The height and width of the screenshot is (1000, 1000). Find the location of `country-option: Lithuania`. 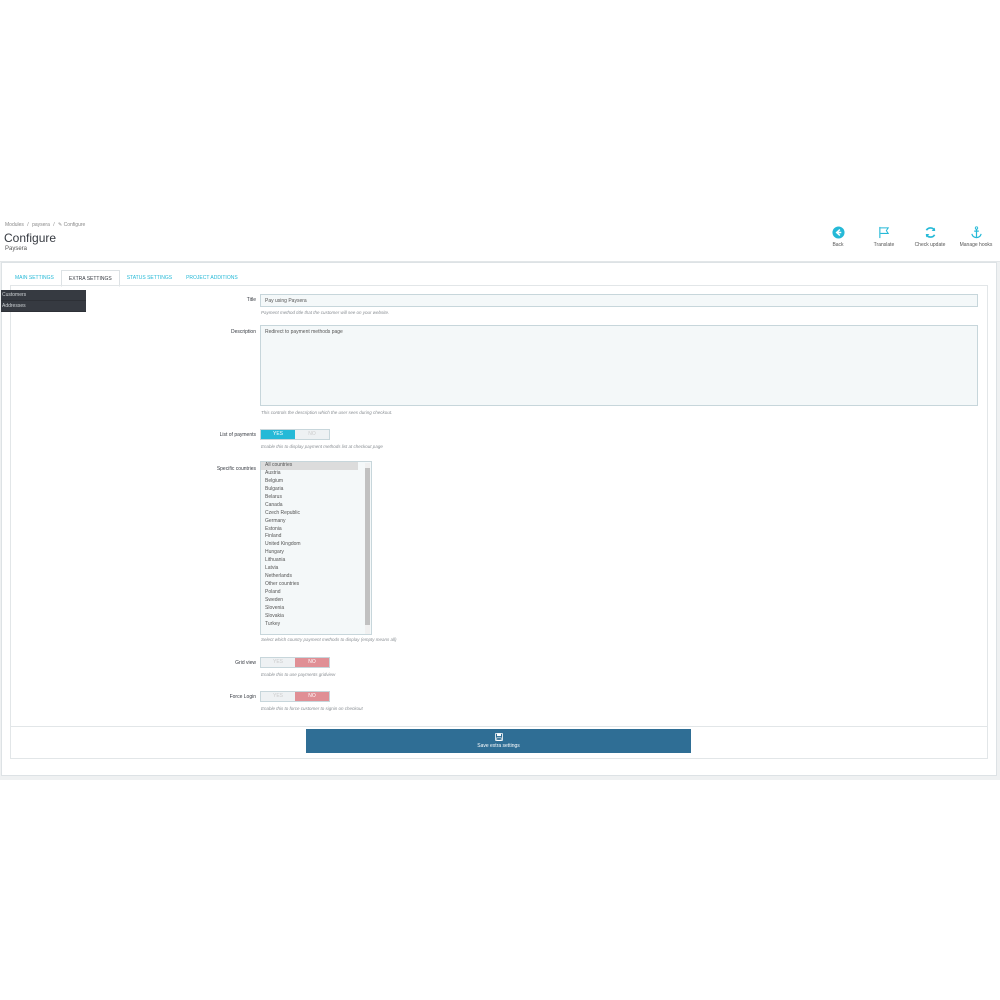

country-option: Lithuania is located at coordinates (309, 561).